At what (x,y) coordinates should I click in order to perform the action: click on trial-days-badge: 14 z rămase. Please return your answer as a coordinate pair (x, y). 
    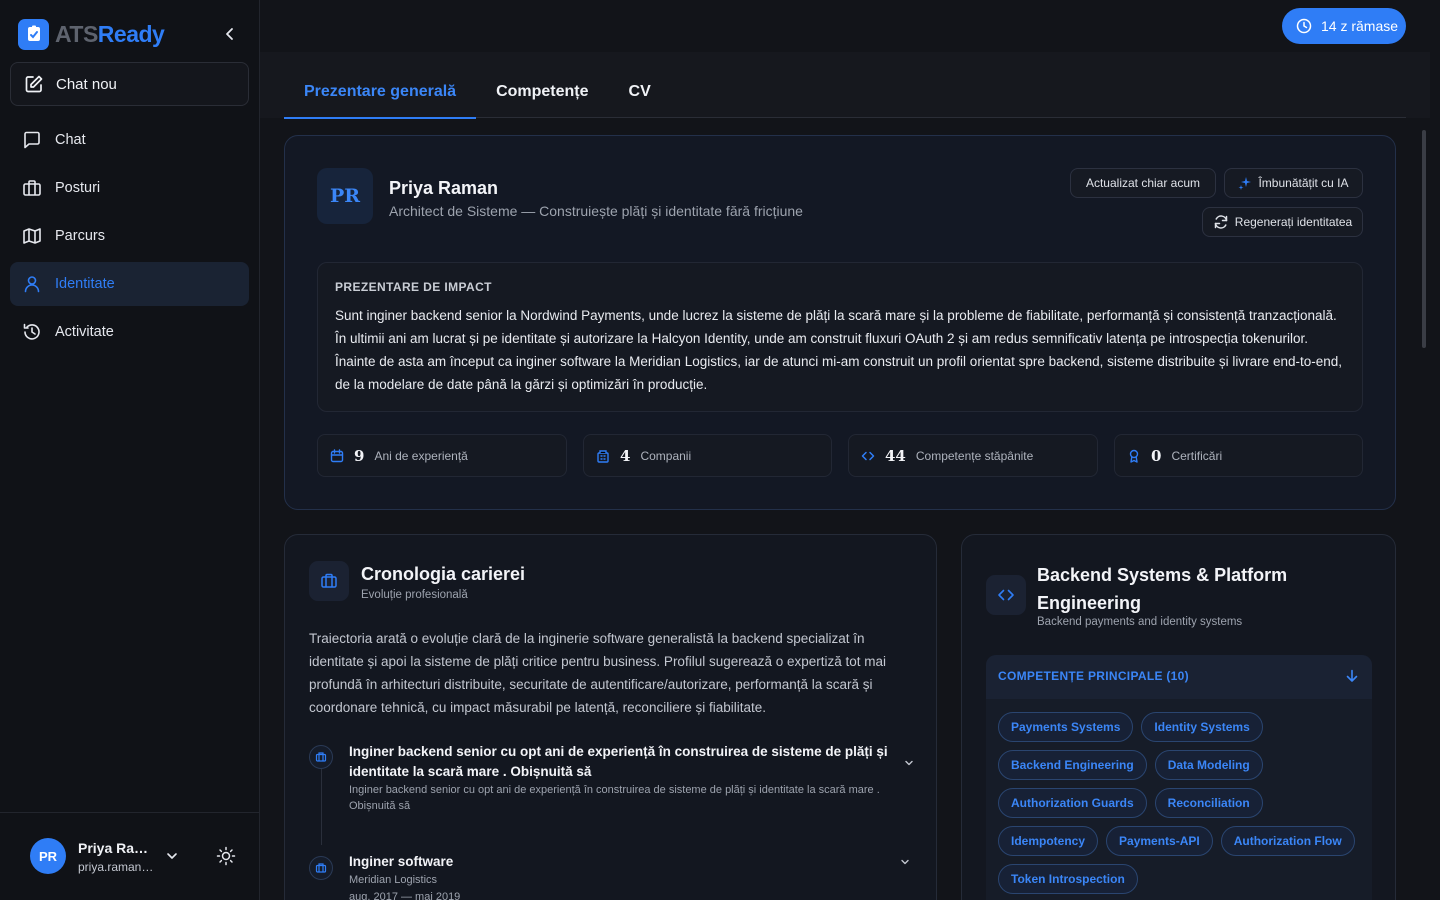
    Looking at the image, I should click on (1344, 26).